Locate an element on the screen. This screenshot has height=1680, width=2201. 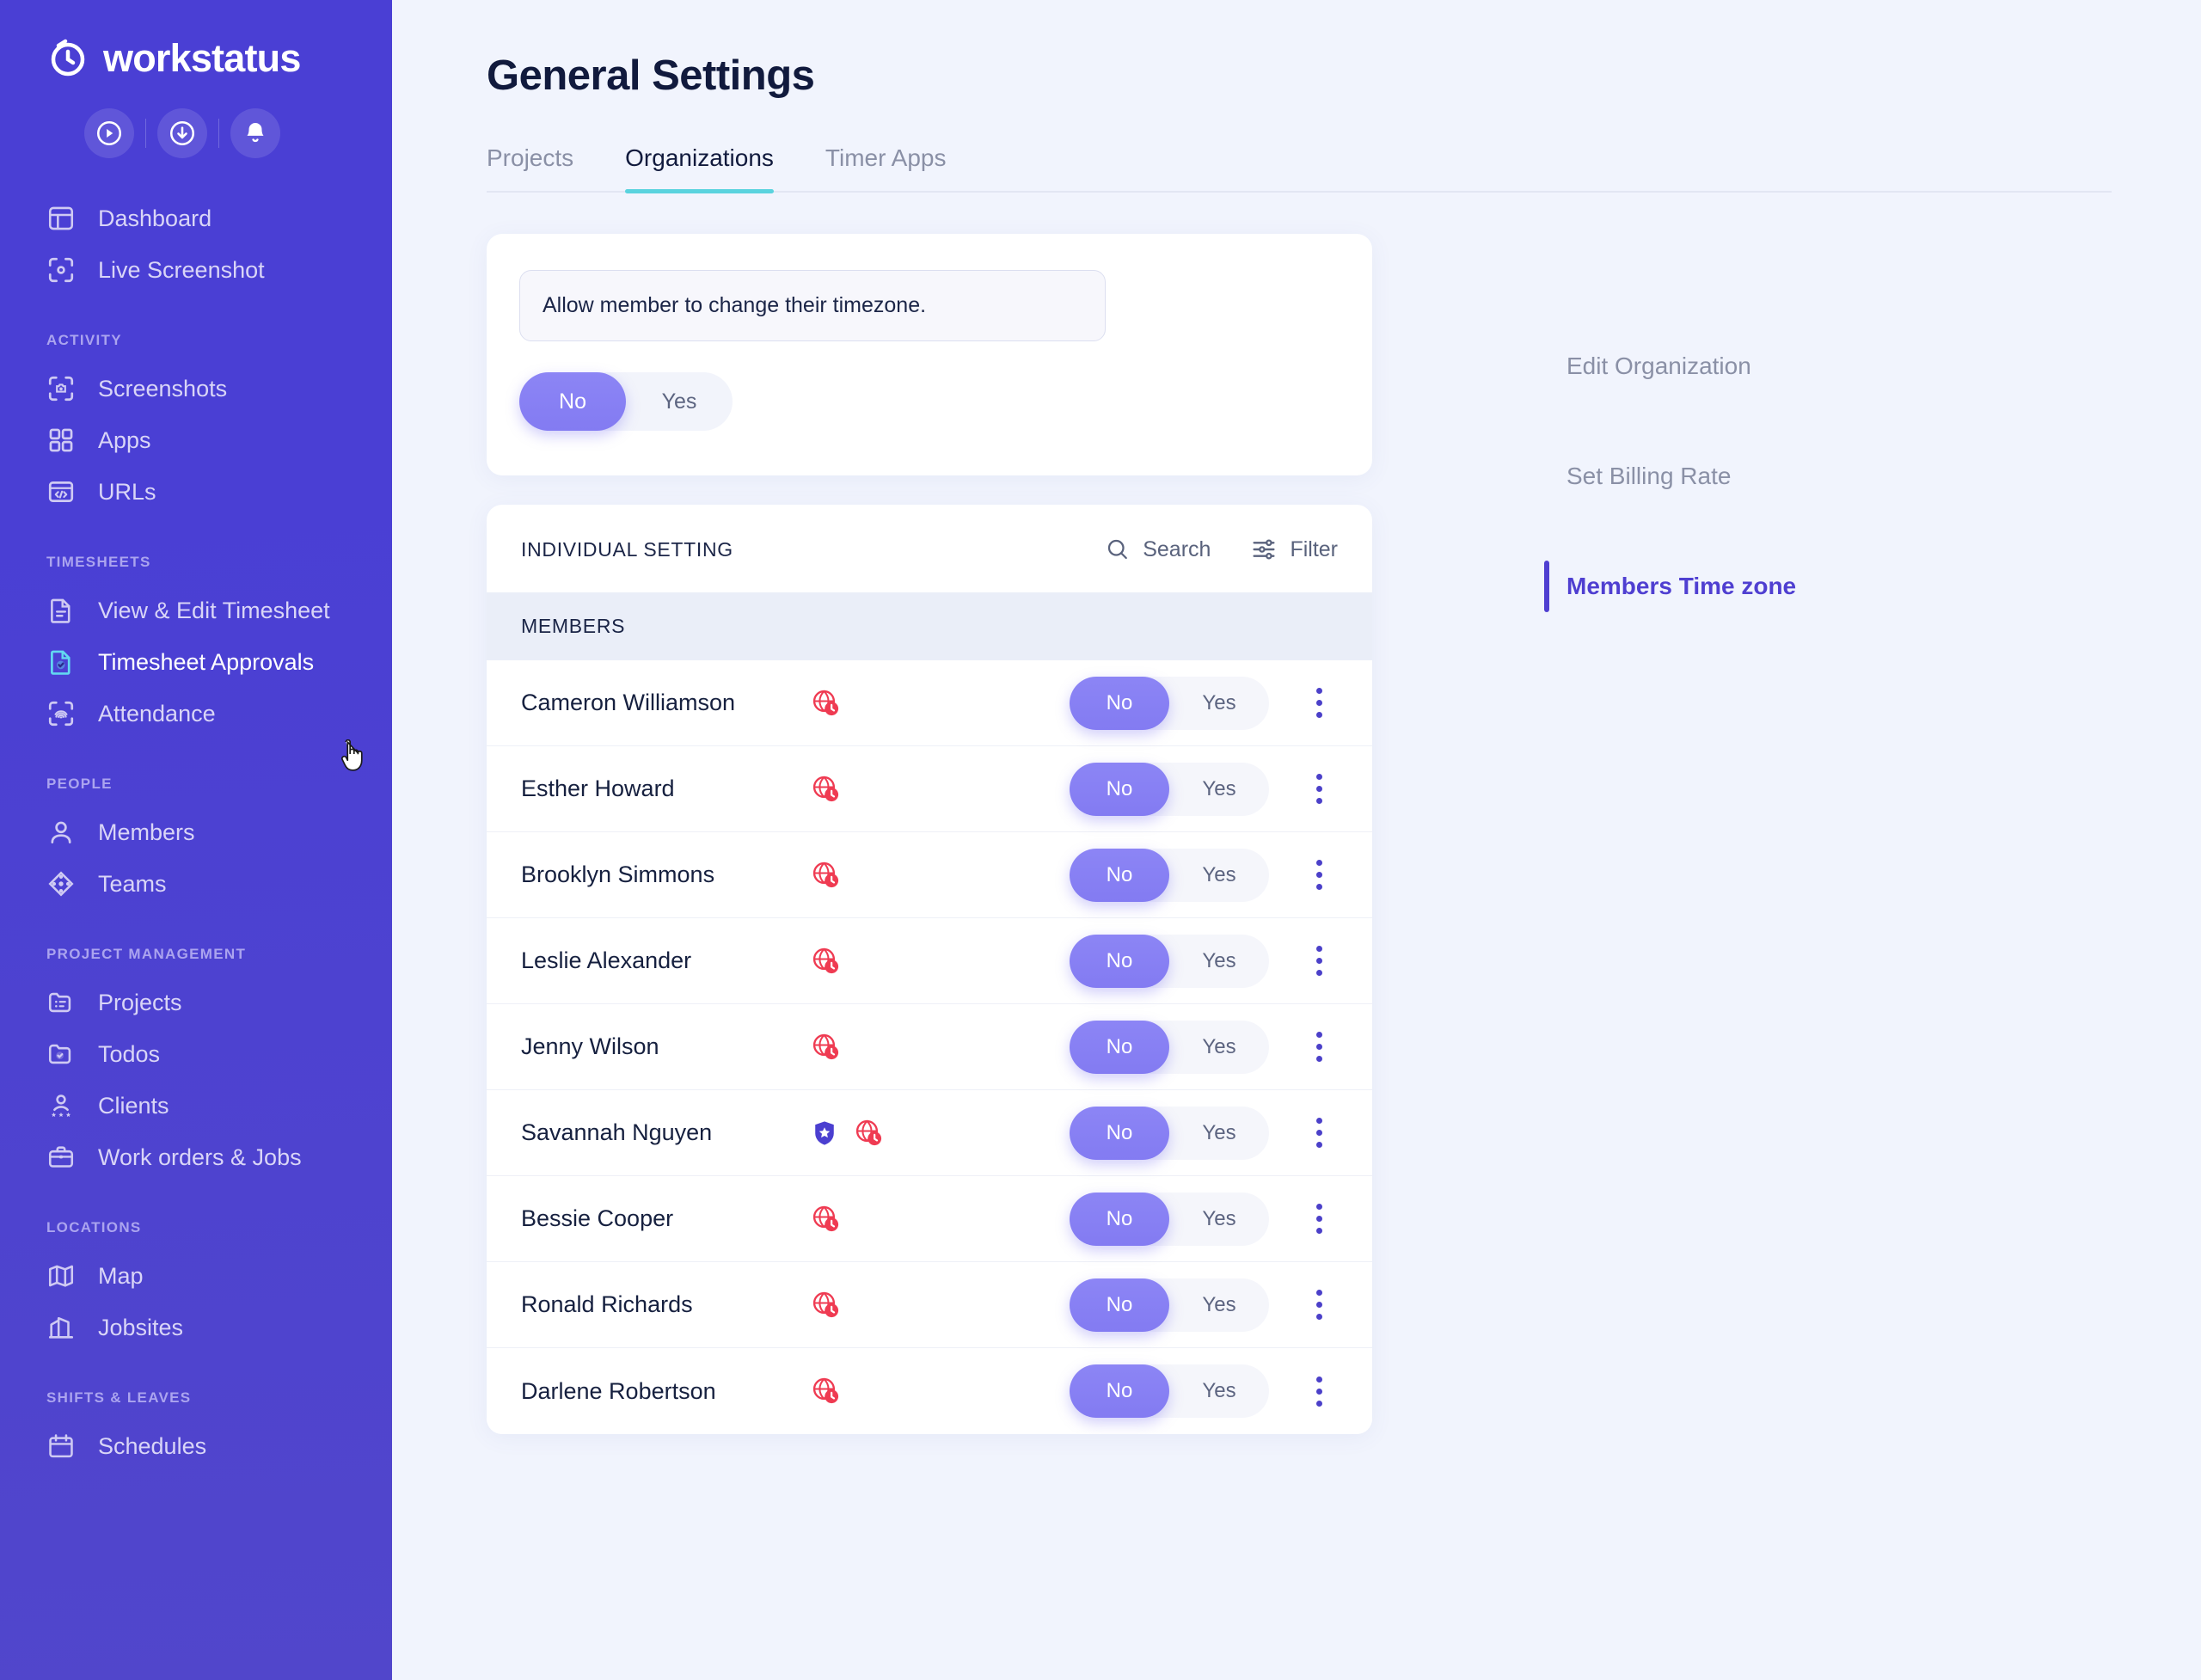
map-icon is located at coordinates (61, 1276).